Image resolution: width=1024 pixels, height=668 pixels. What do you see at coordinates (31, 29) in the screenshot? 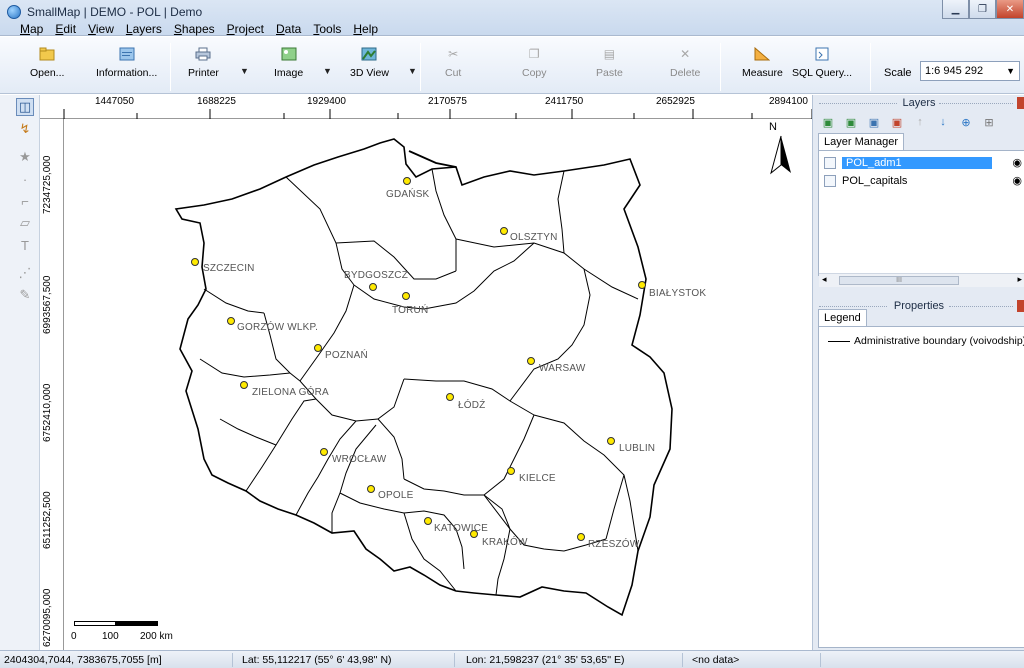
I see `menu-map: Map` at bounding box center [31, 29].